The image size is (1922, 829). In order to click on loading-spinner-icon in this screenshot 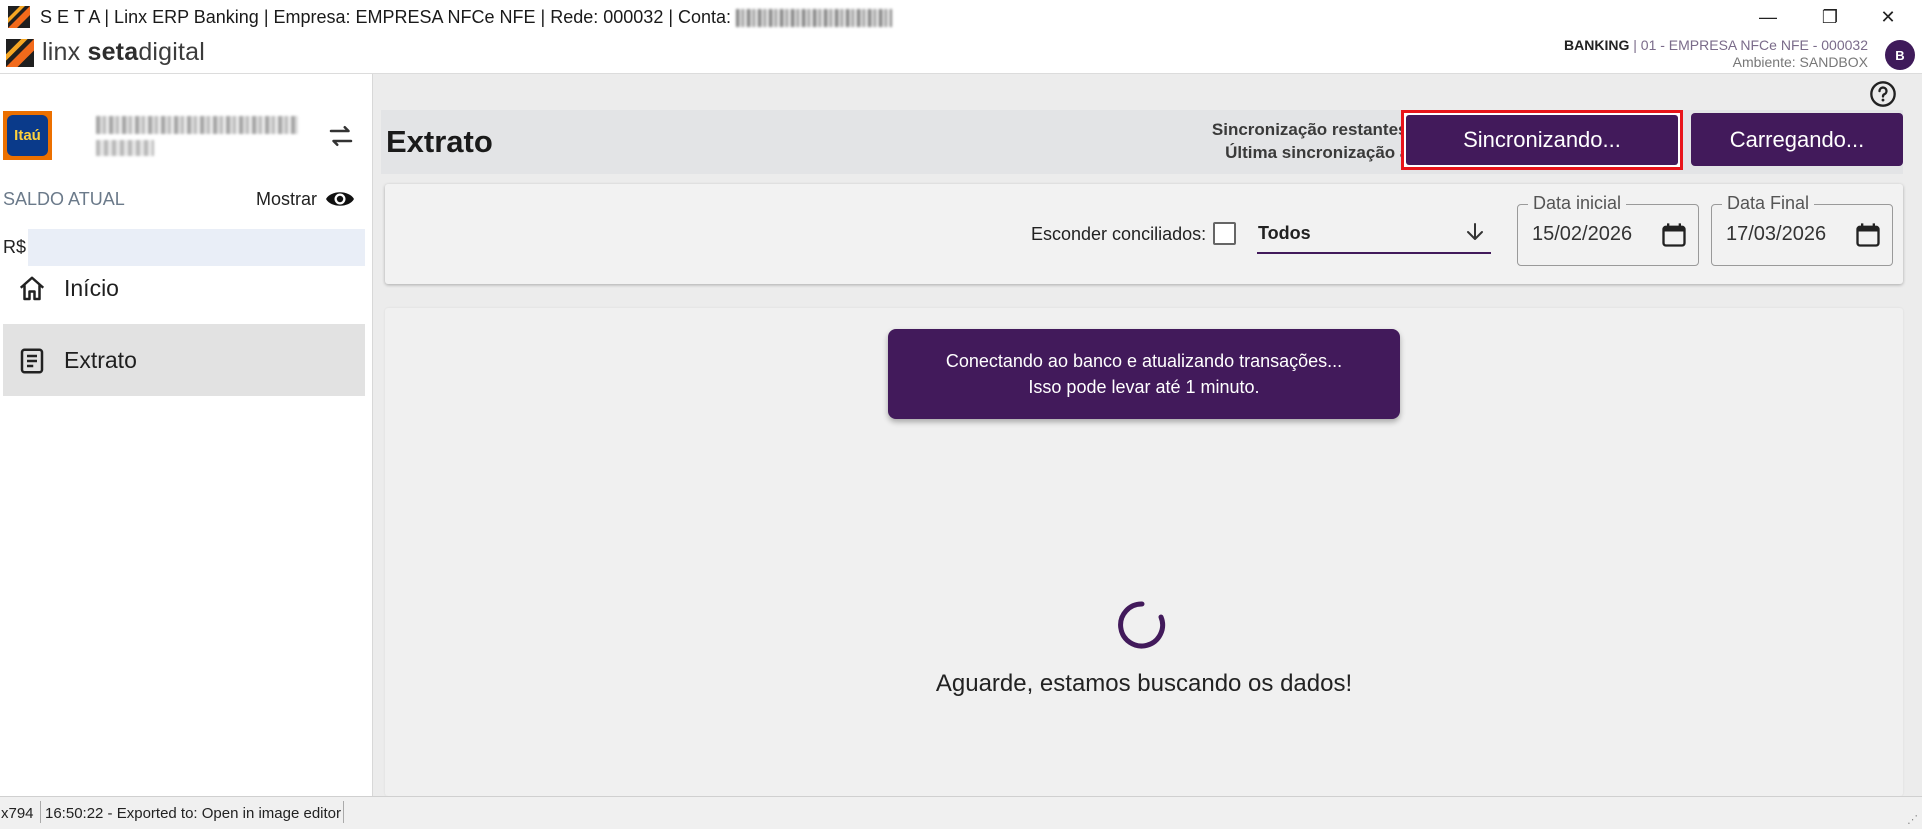, I will do `click(1142, 625)`.